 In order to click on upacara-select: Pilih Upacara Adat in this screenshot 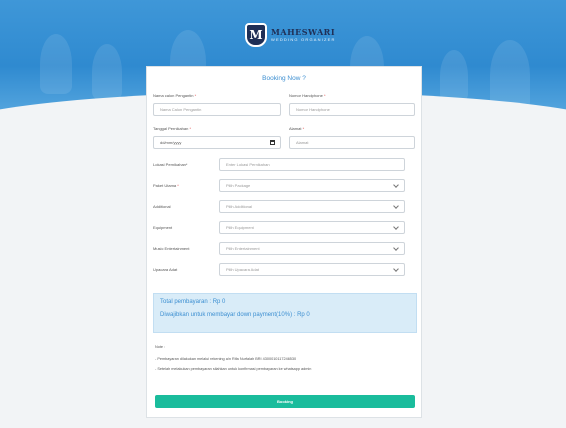, I will do `click(312, 269)`.